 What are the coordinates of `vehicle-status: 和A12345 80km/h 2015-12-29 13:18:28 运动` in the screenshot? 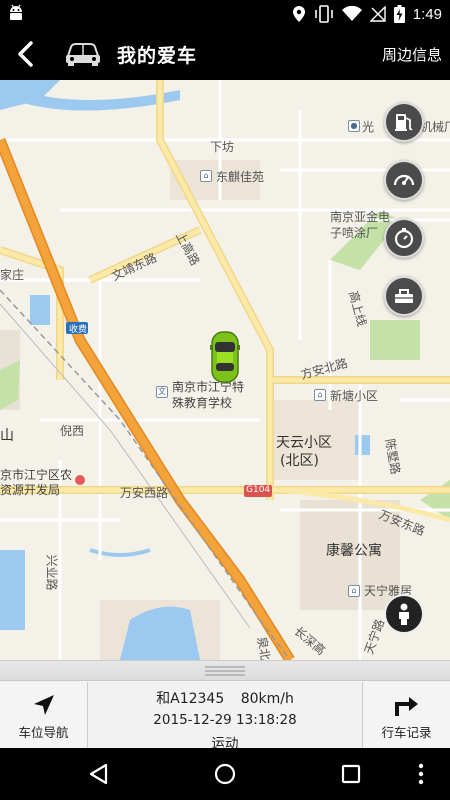 It's located at (225, 717).